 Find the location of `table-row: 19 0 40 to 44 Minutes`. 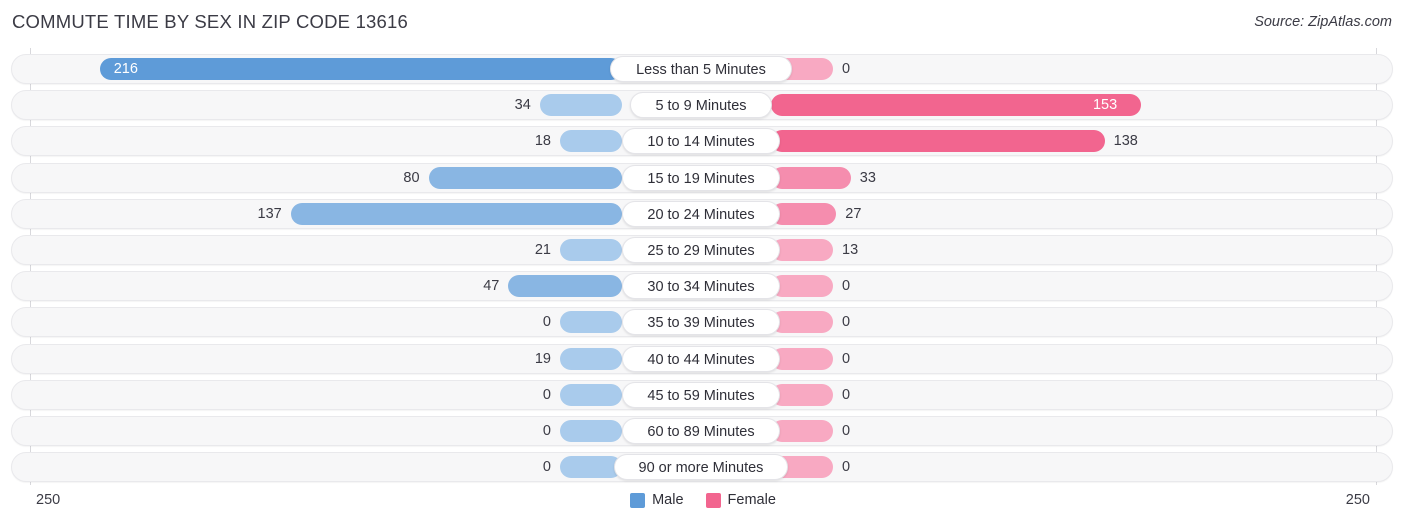

table-row: 19 0 40 to 44 Minutes is located at coordinates (702, 358).